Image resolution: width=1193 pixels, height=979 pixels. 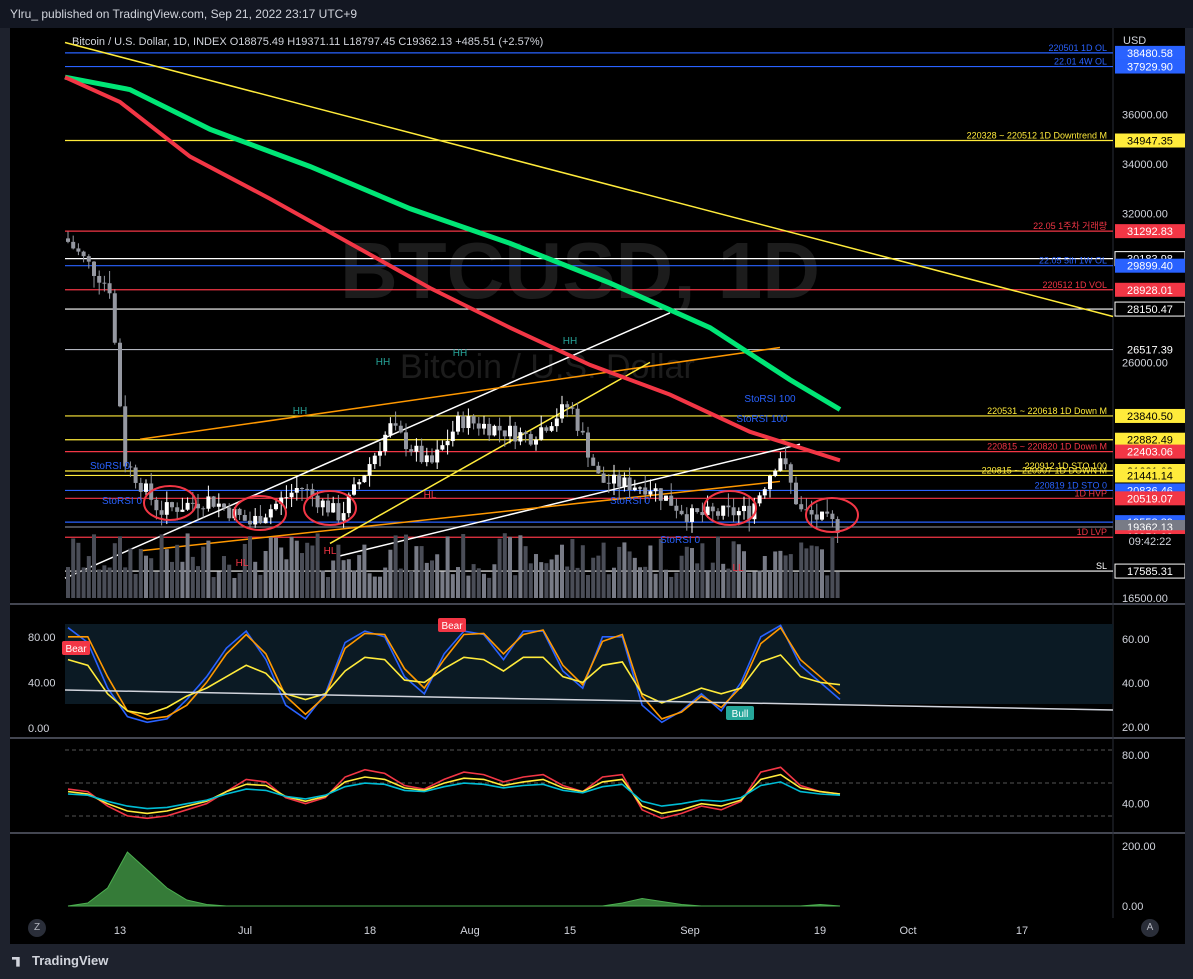 I want to click on tradingview-mark-icon, so click(x=16, y=961).